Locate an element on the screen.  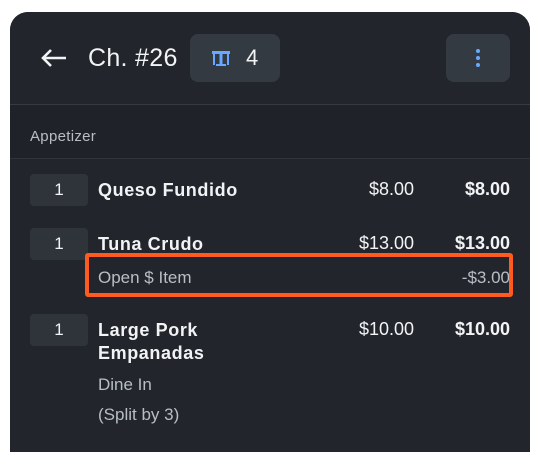
item-name: Queso Fundido is located at coordinates (168, 190).